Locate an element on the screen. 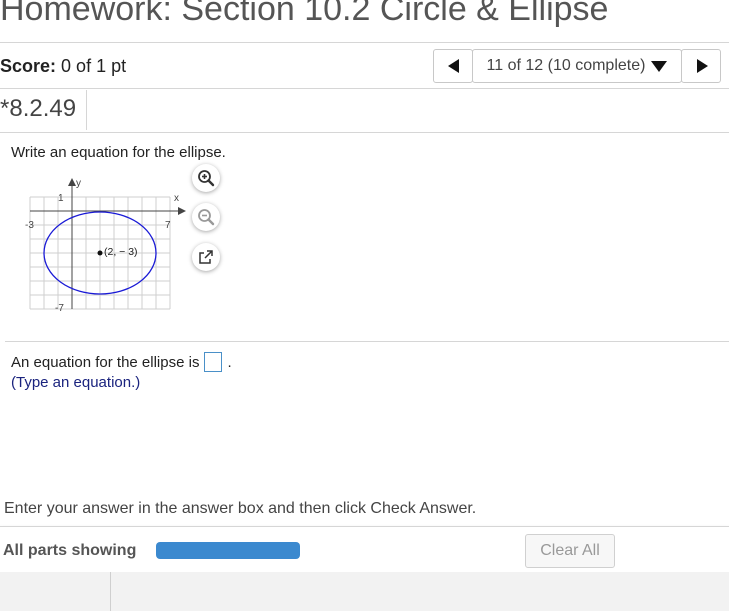 The height and width of the screenshot is (611, 729). answer-suffix: . is located at coordinates (229, 362).